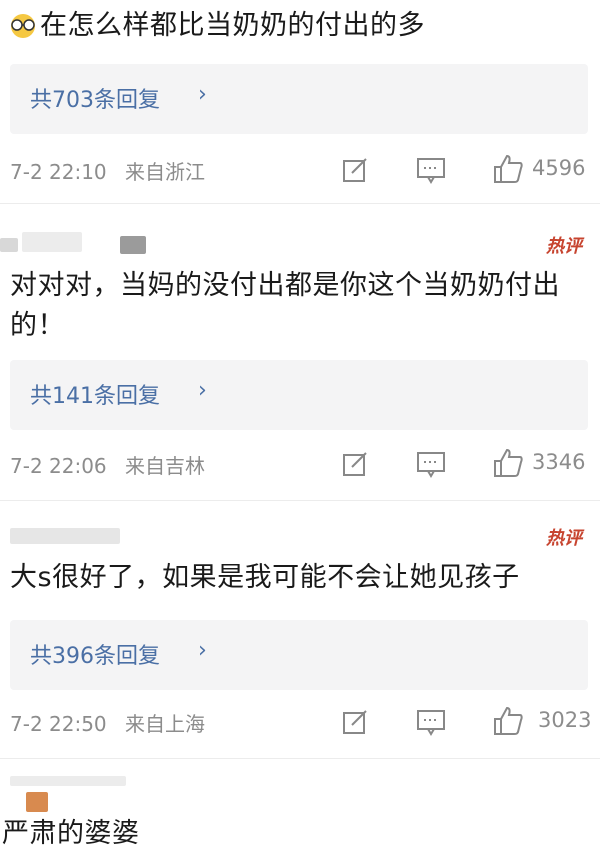 The image size is (600, 854). Describe the element at coordinates (265, 577) in the screenshot. I see `comment-text: 大s很好了，如果是我可能不会让她见孩子` at that location.